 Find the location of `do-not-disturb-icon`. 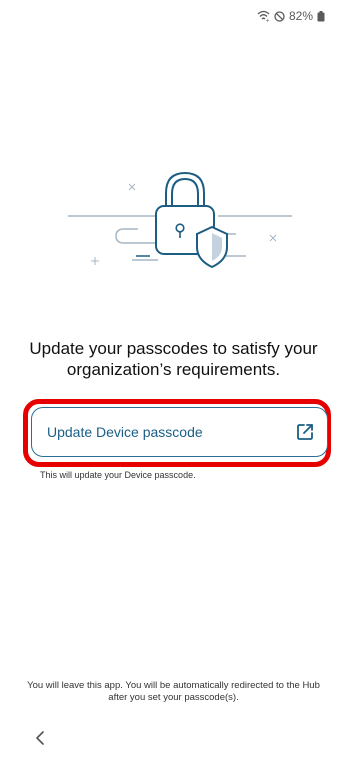

do-not-disturb-icon is located at coordinates (279, 16).